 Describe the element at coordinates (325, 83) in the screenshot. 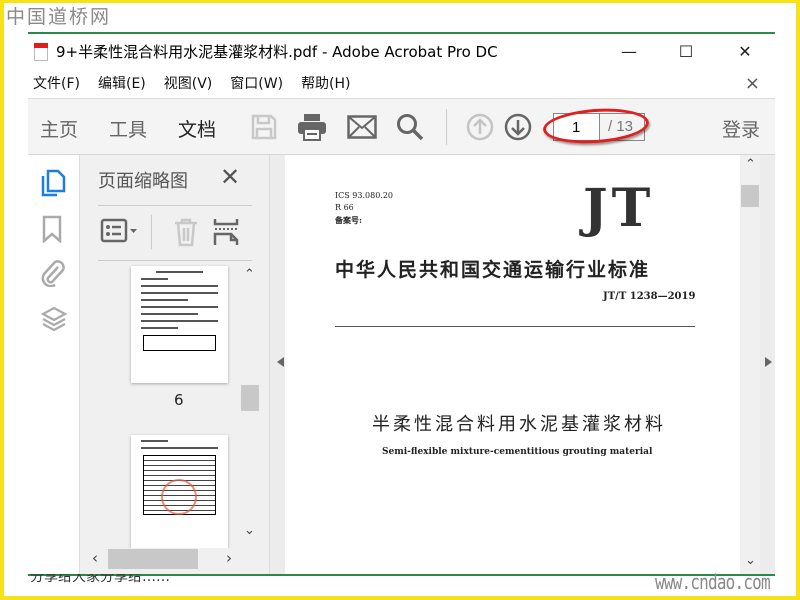

I see `menu-help: 帮助(H)` at that location.